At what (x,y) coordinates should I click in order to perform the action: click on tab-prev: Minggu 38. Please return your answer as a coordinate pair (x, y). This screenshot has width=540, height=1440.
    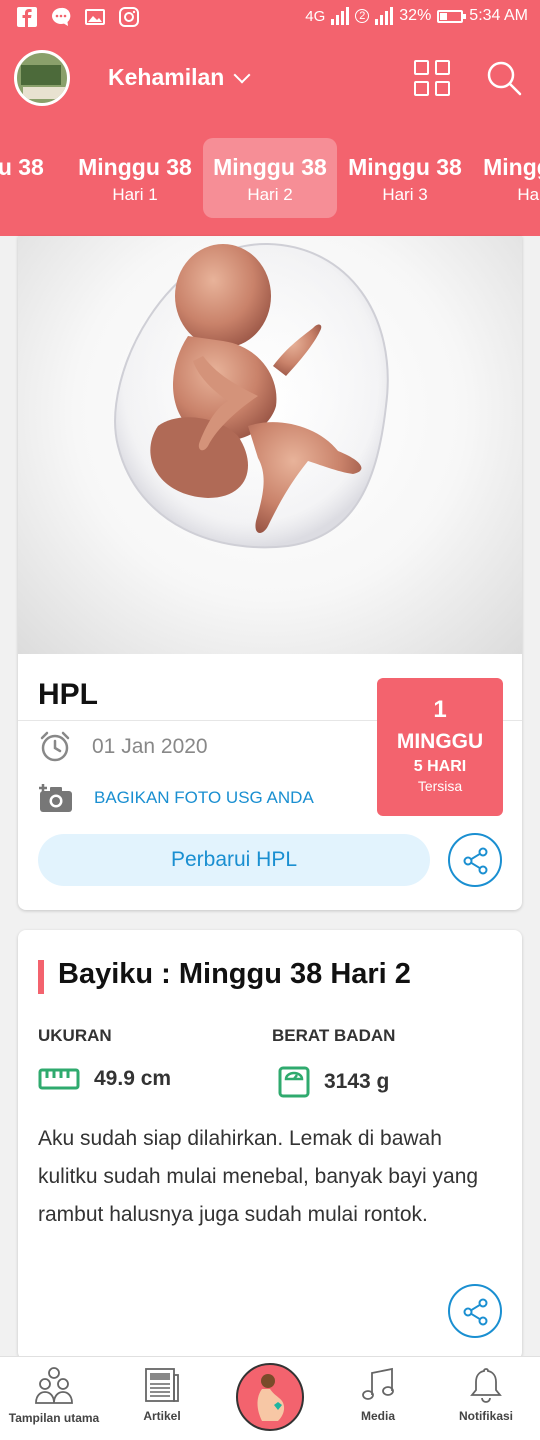
    Looking at the image, I should click on (27, 178).